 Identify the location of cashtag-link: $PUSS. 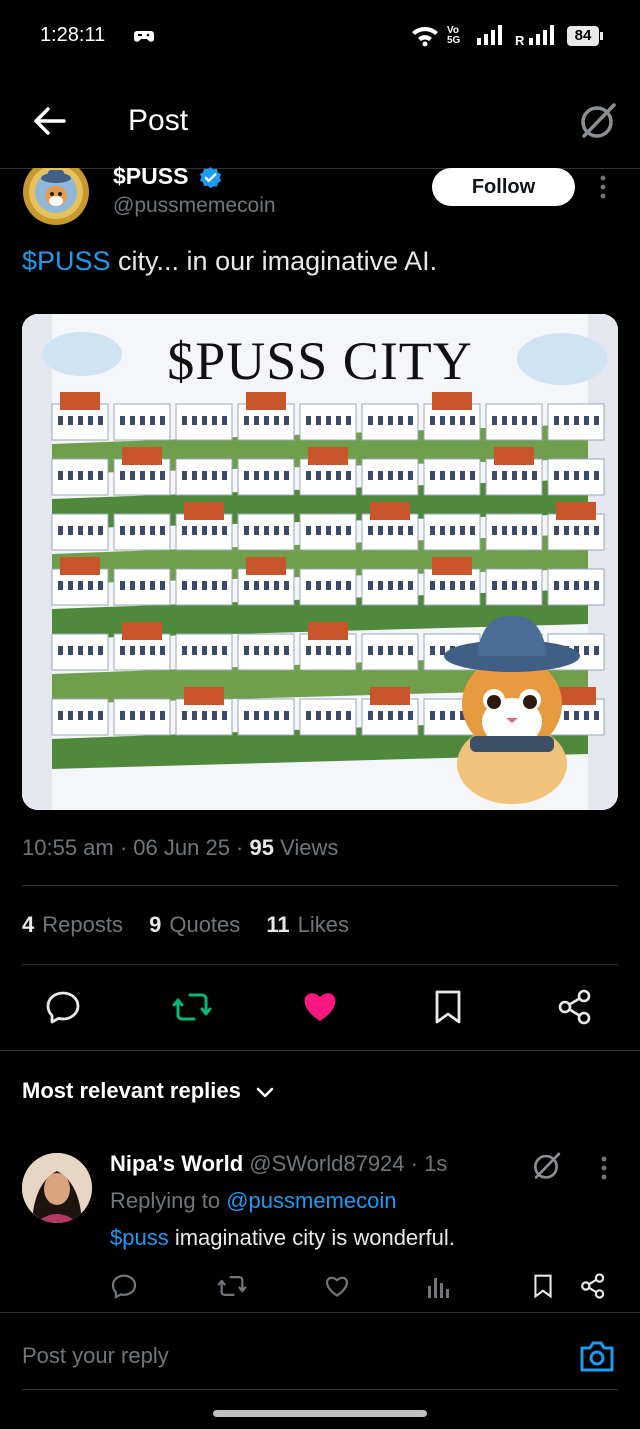
(66, 261).